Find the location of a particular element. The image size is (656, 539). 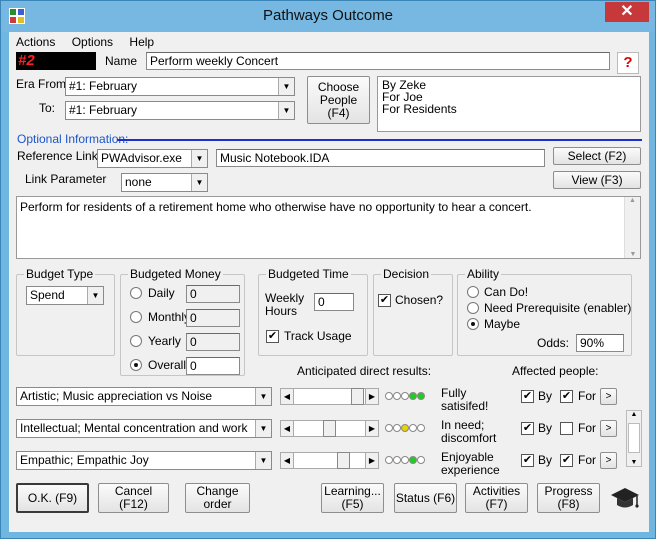

radio-overall is located at coordinates (136, 365).